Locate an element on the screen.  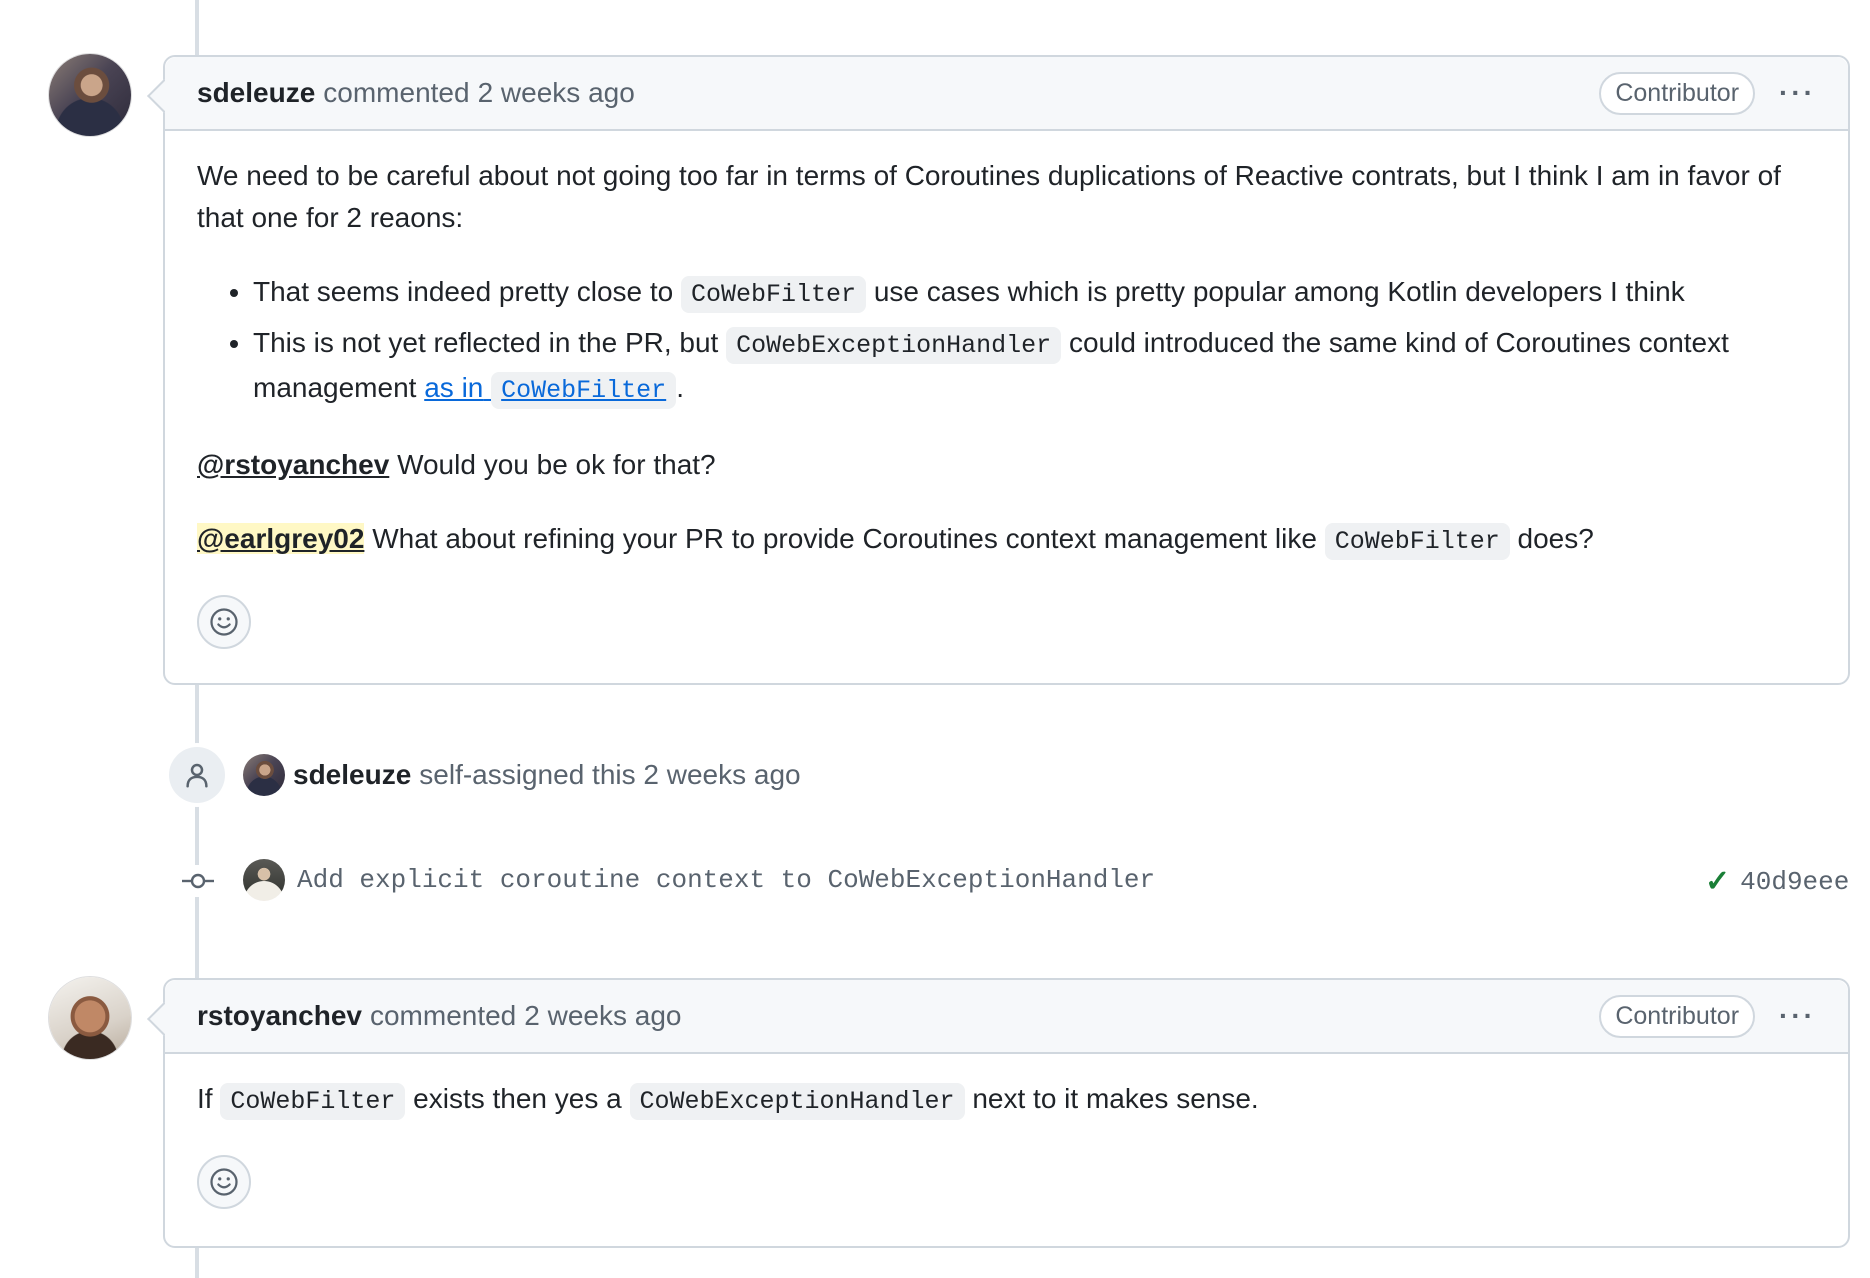
avatar-rstoyanchev is located at coordinates (90, 1018).